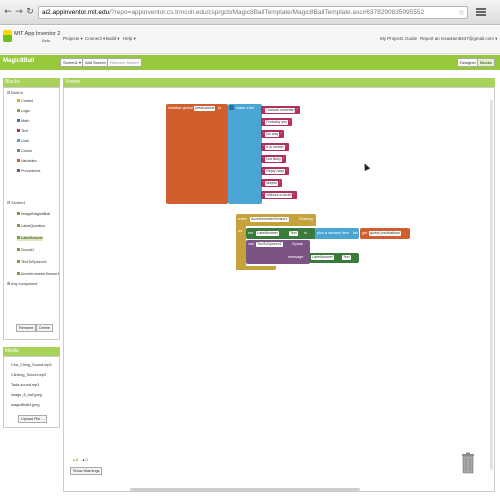 The width and height of the screenshot is (500, 500). What do you see at coordinates (346, 257) in the screenshot?
I see `getter-property-field: Text` at bounding box center [346, 257].